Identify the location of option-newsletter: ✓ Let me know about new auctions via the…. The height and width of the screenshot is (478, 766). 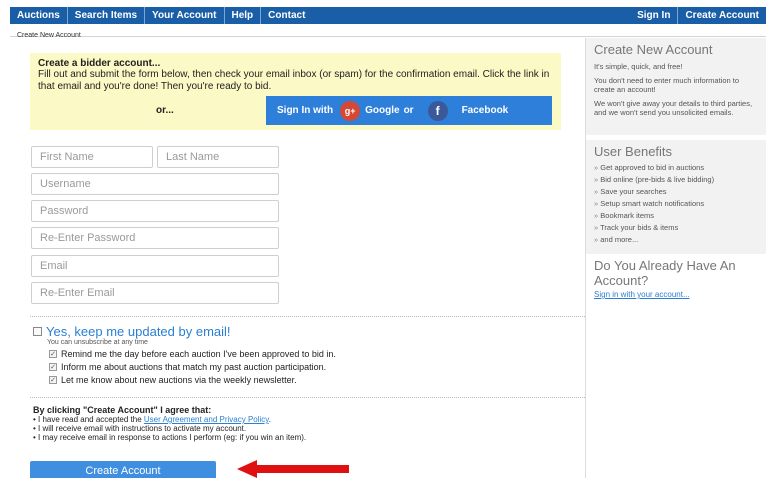
(192, 380).